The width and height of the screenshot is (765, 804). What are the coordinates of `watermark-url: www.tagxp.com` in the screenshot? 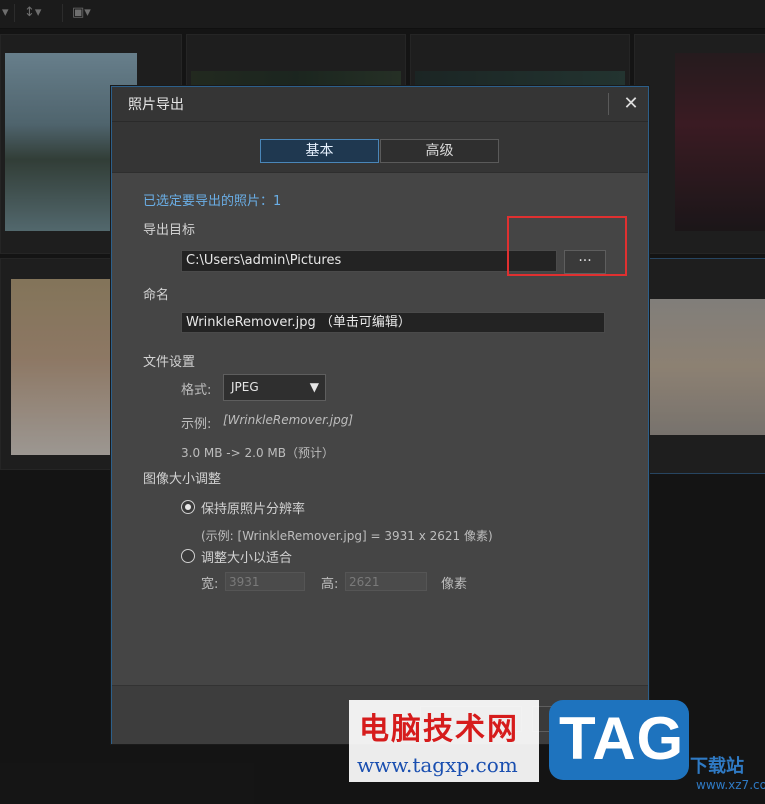 It's located at (444, 765).